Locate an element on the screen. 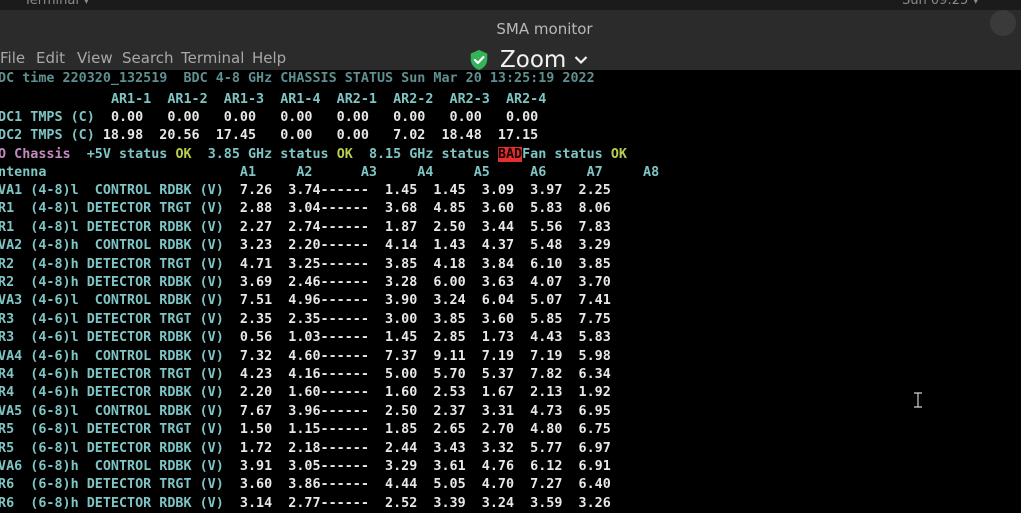 This screenshot has width=1021, height=513. antenna-value: 5.77 is located at coordinates (546, 448).